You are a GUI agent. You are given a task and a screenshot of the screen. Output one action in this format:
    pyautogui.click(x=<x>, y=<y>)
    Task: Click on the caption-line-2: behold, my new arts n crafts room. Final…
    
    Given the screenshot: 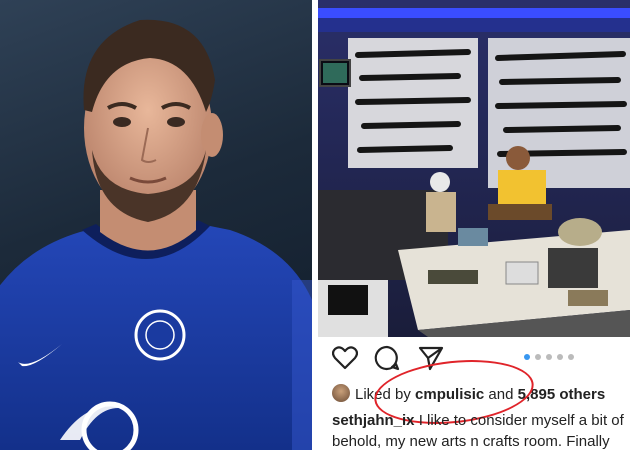 What is the action you would take?
    pyautogui.click(x=471, y=441)
    